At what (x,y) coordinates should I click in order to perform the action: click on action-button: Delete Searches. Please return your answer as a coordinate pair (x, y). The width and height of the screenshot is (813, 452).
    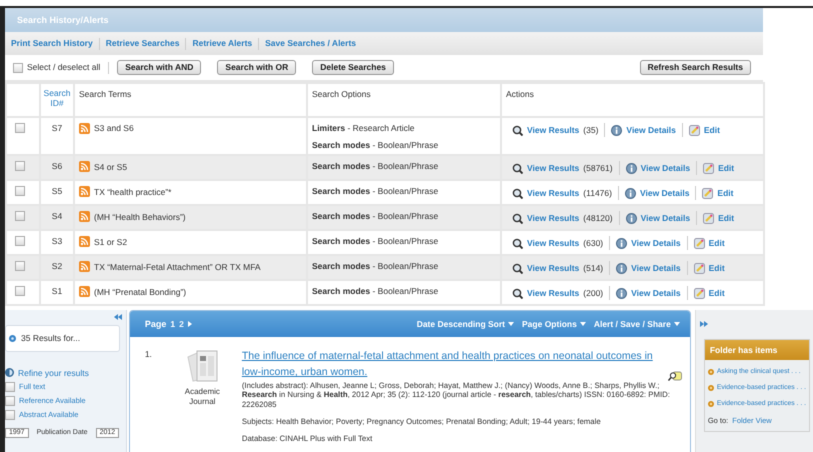
    Looking at the image, I should click on (353, 68).